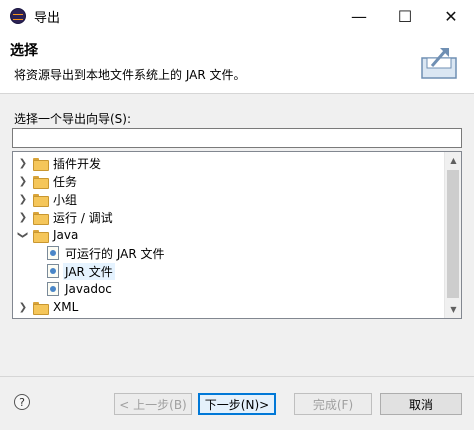 The height and width of the screenshot is (430, 474). I want to click on cancel-button: 取消, so click(421, 404).